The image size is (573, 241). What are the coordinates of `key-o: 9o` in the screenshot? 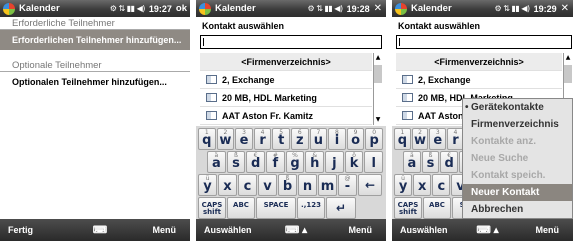 It's located at (355, 139).